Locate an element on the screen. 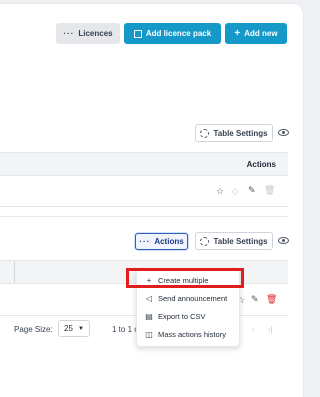  table-header: Actions is located at coordinates (144, 164).